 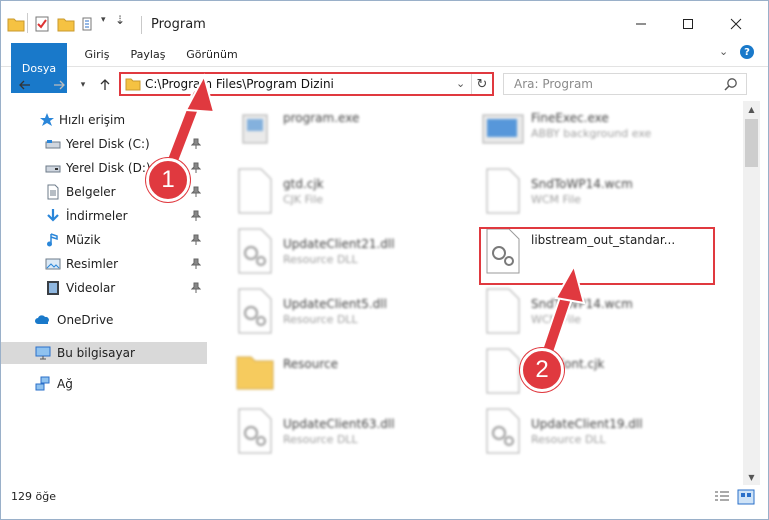 What do you see at coordinates (239, 84) in the screenshot?
I see `address-path: C:\Program Files\Program Dizini` at bounding box center [239, 84].